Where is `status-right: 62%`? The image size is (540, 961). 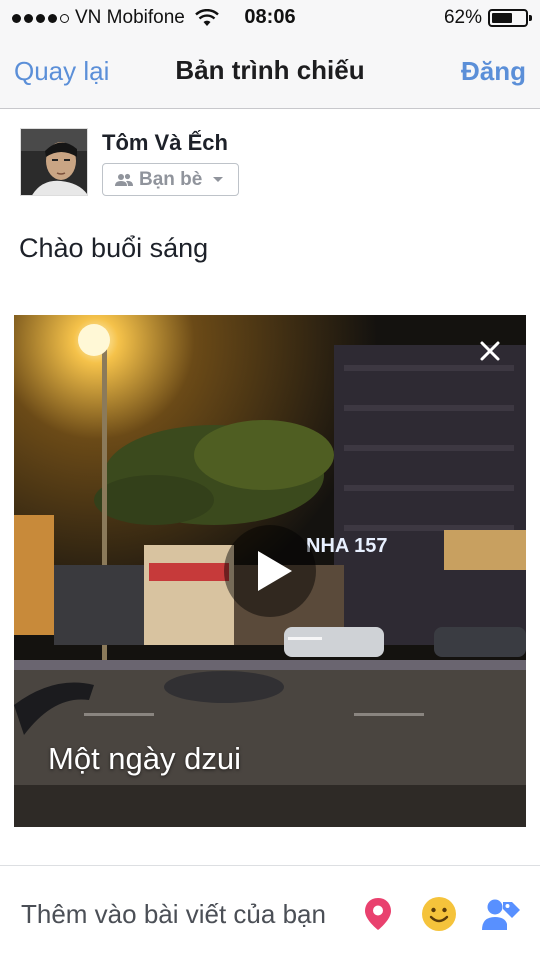 status-right: 62% is located at coordinates (487, 18).